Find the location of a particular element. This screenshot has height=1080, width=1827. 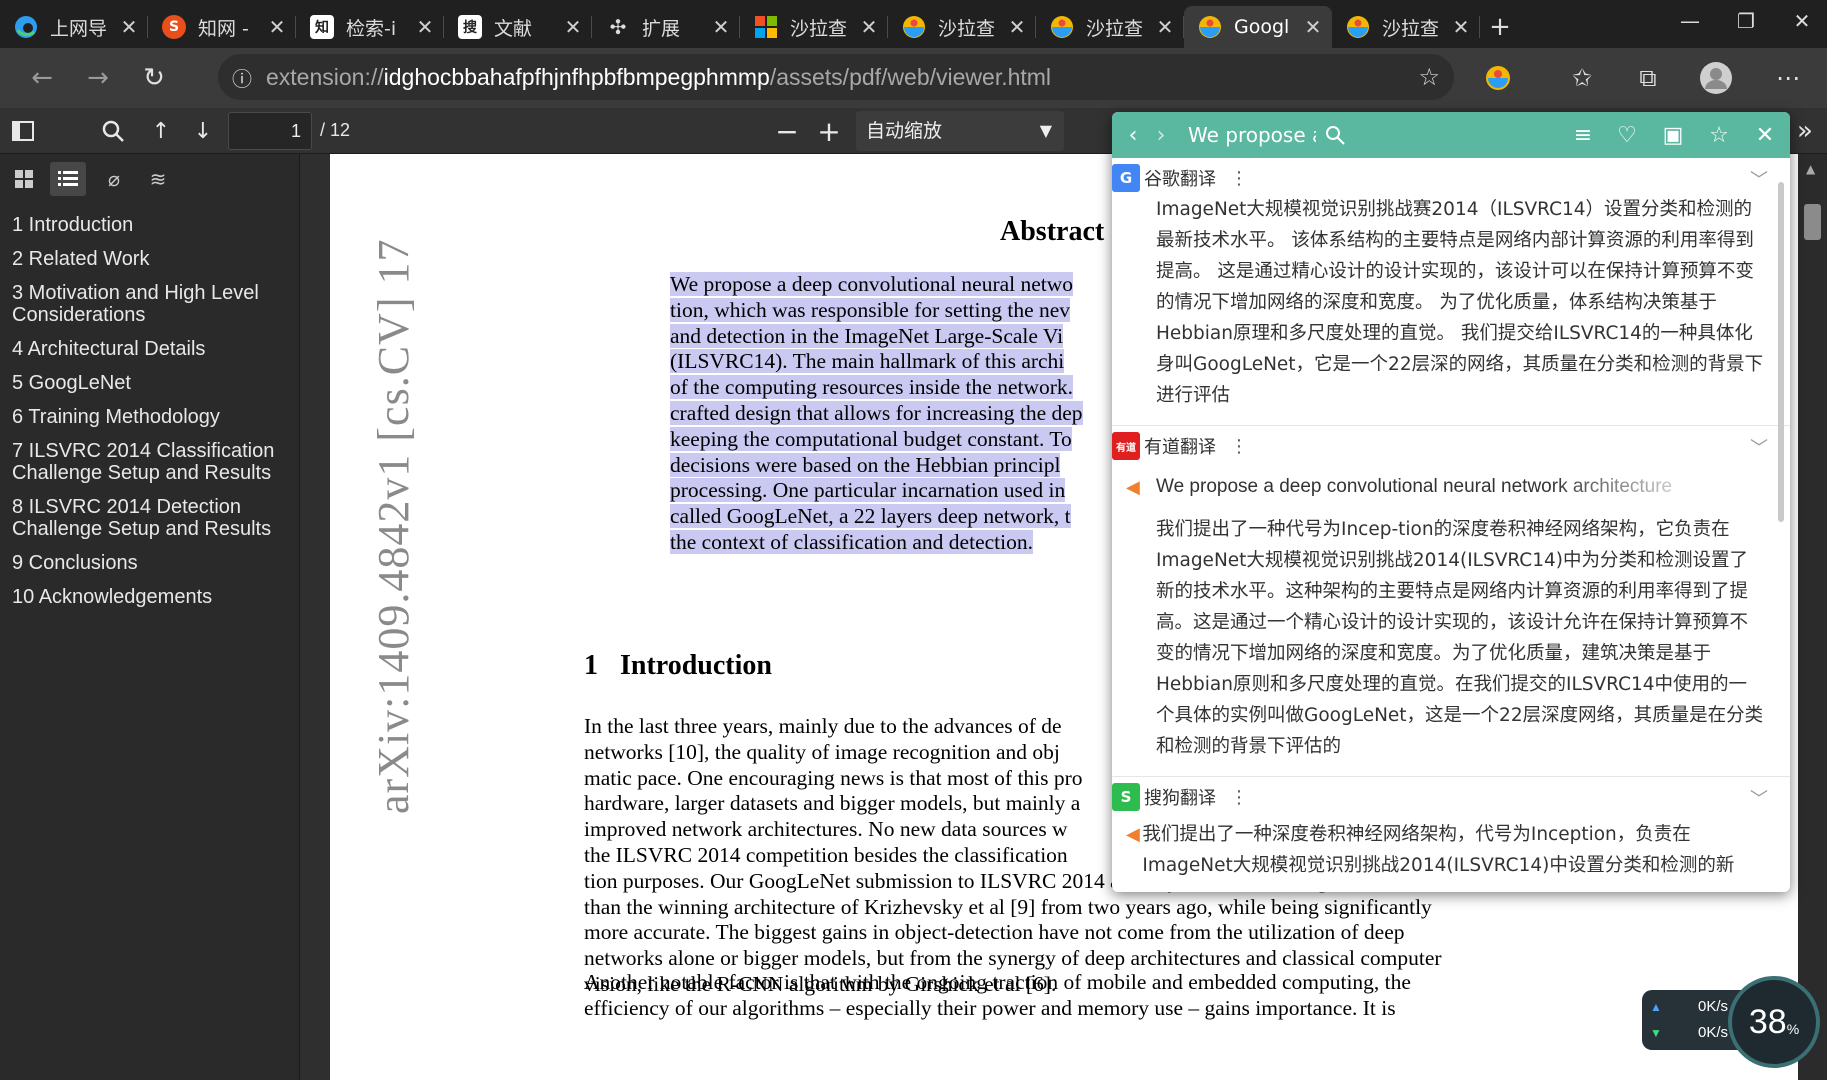

zoom-select: 自动缩放 ▼ is located at coordinates (960, 131).